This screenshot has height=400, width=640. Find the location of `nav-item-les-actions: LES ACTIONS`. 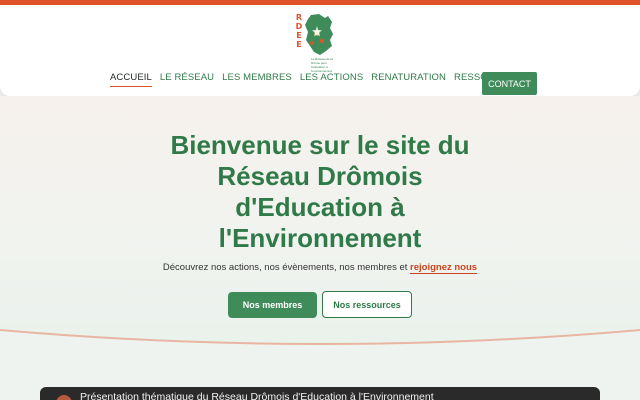

nav-item-les-actions: LES ACTIONS is located at coordinates (331, 79).